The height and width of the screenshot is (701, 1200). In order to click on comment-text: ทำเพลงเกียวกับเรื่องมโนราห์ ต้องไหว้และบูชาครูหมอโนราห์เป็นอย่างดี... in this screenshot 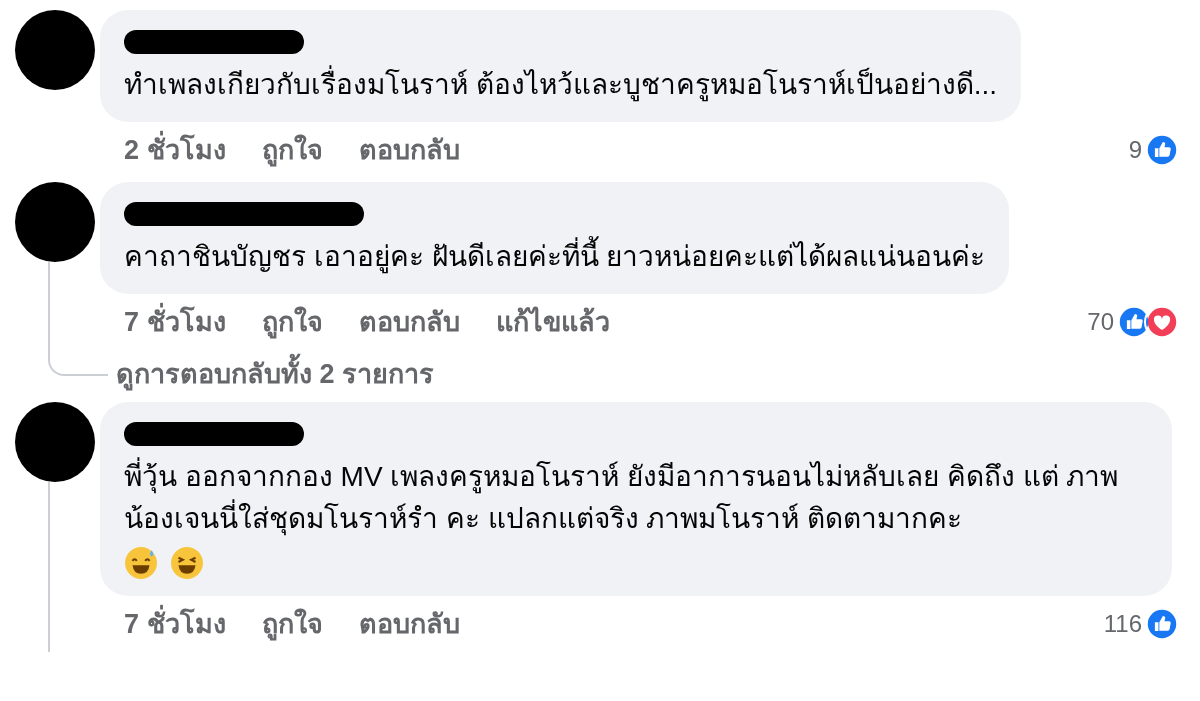, I will do `click(561, 85)`.